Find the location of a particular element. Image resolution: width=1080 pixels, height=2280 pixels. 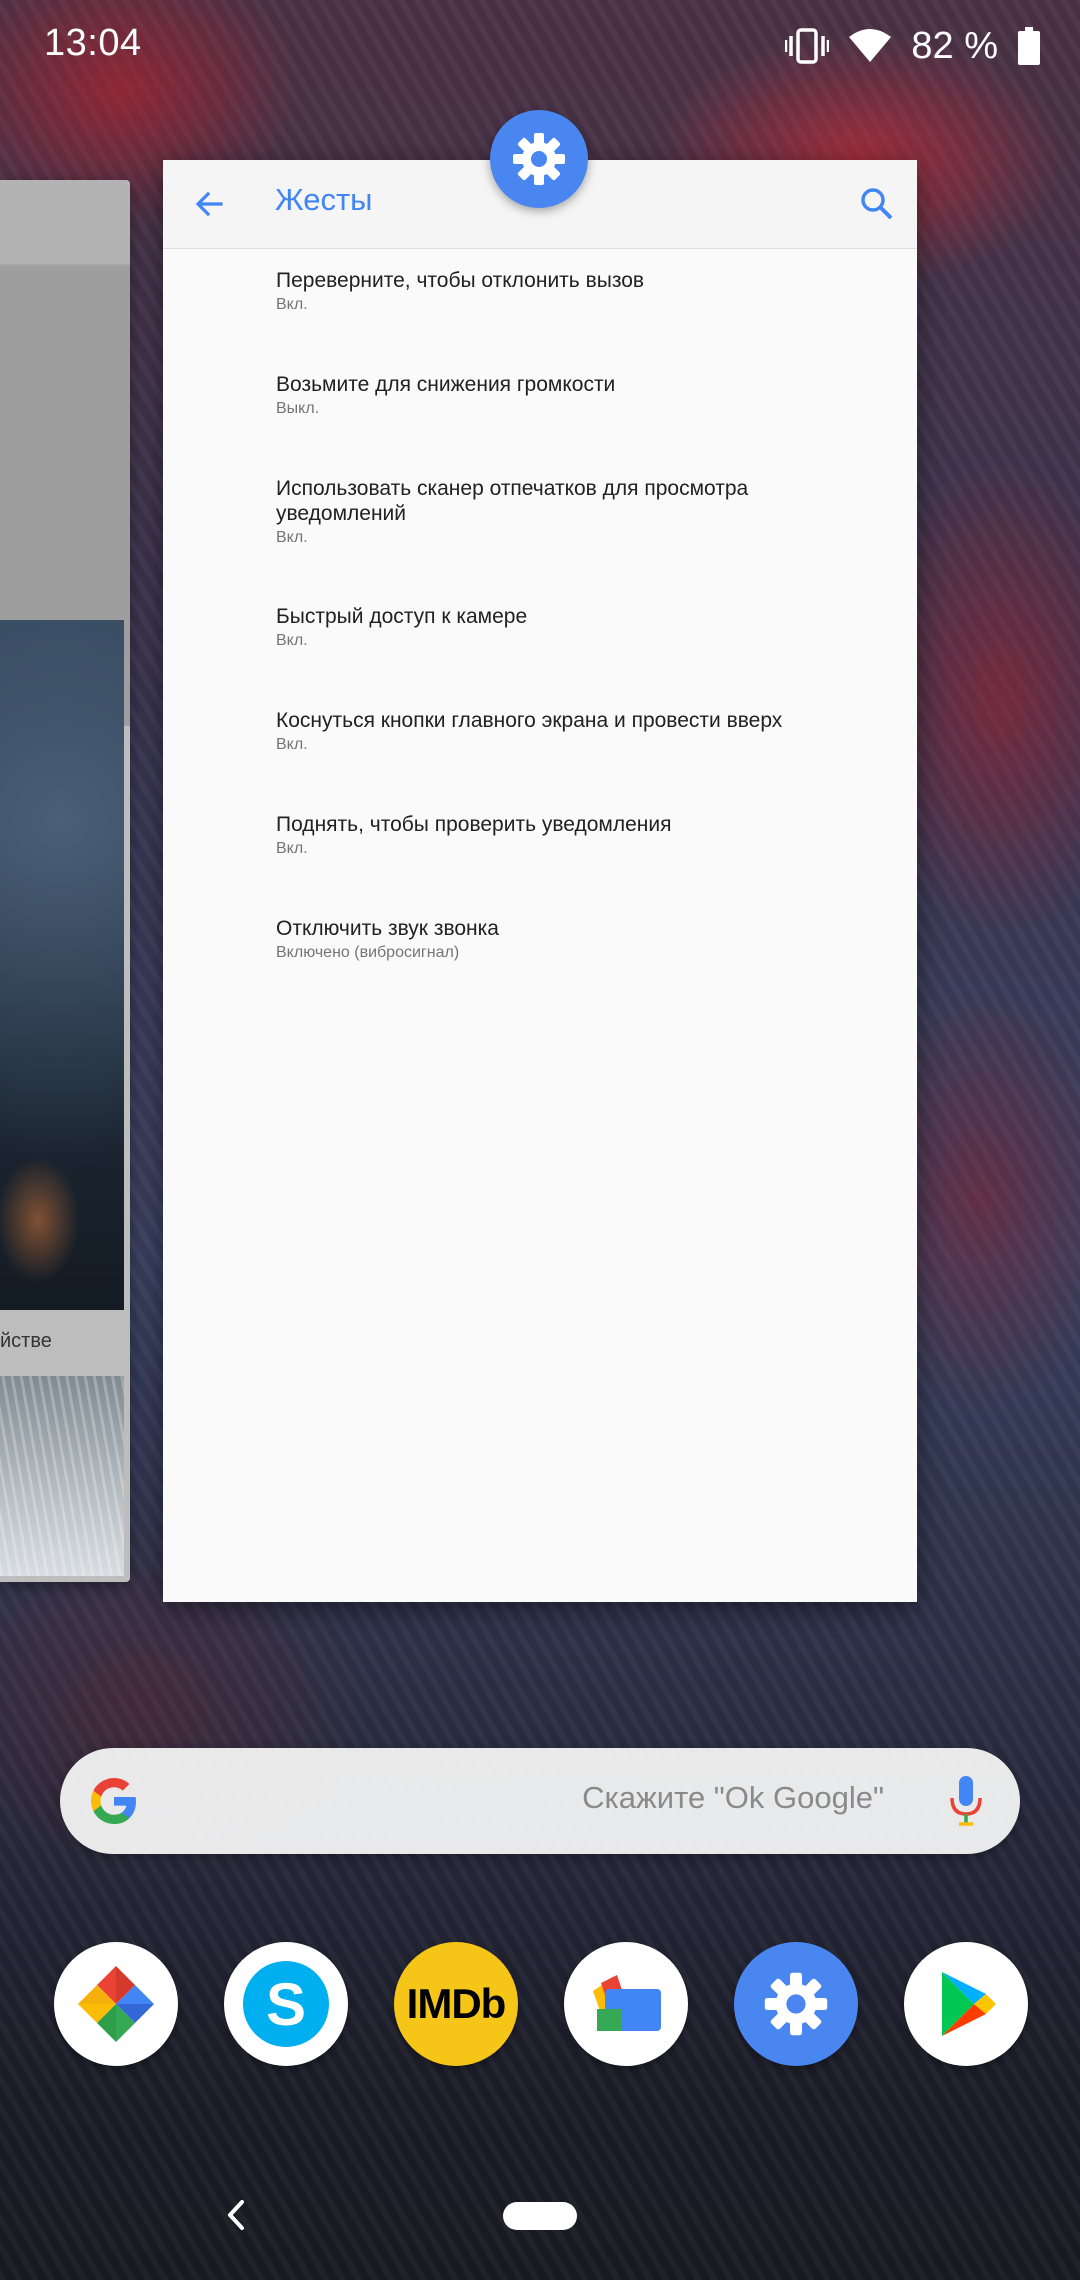

list-item-subtitle: Включено (вибросигнал) is located at coordinates (368, 952).